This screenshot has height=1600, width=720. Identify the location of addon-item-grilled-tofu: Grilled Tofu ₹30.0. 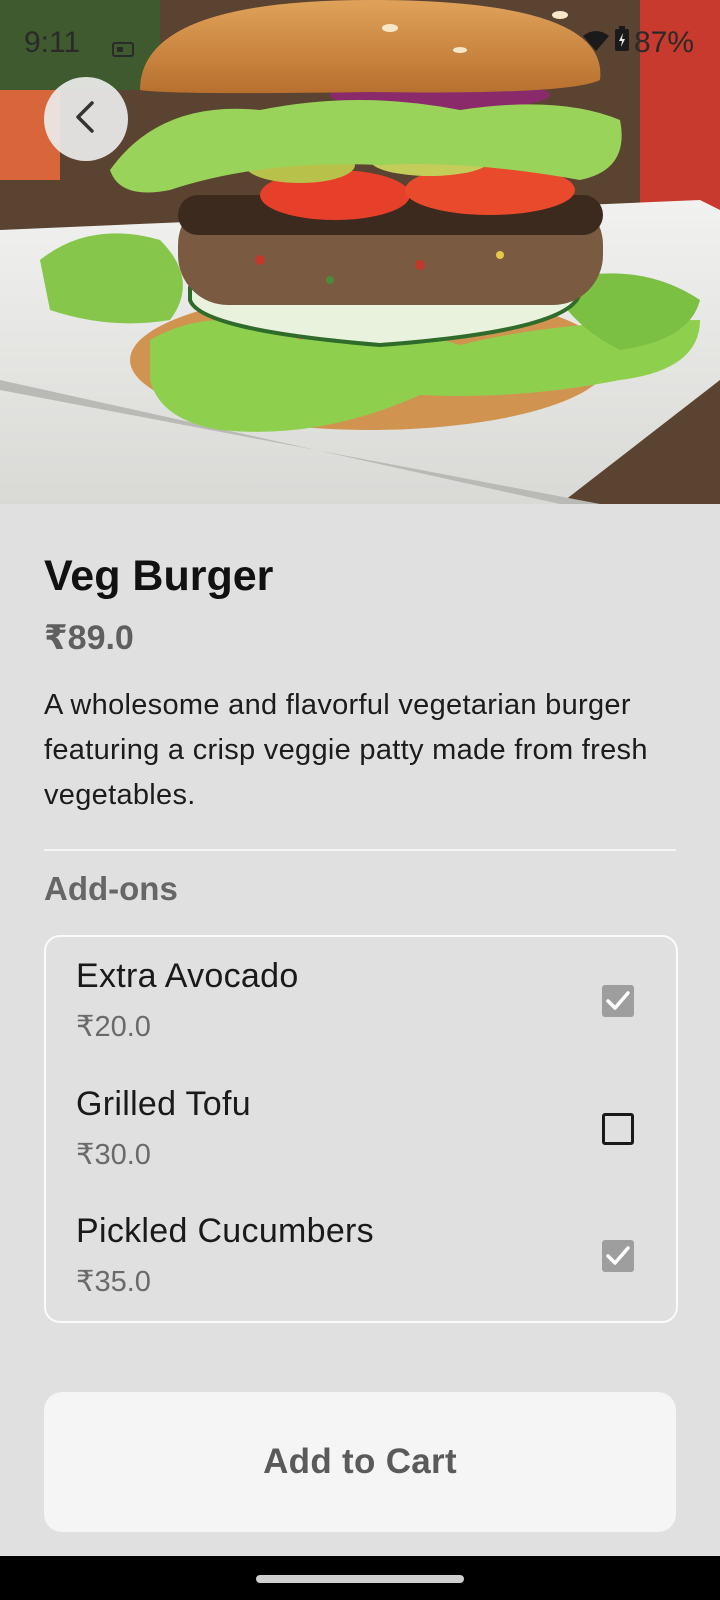
(366, 1120).